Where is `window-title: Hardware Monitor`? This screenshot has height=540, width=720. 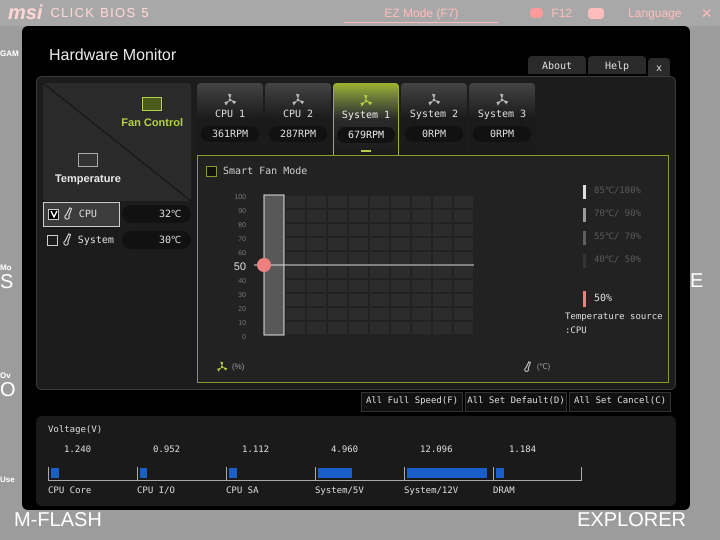 window-title: Hardware Monitor is located at coordinates (112, 56).